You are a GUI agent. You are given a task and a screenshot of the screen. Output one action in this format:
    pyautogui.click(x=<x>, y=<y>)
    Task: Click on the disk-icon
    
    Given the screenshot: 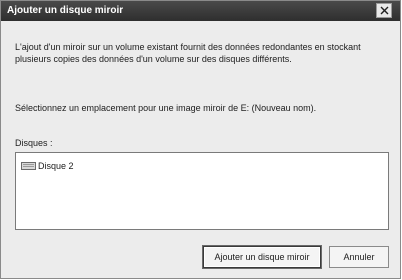 What is the action you would take?
    pyautogui.click(x=28, y=165)
    